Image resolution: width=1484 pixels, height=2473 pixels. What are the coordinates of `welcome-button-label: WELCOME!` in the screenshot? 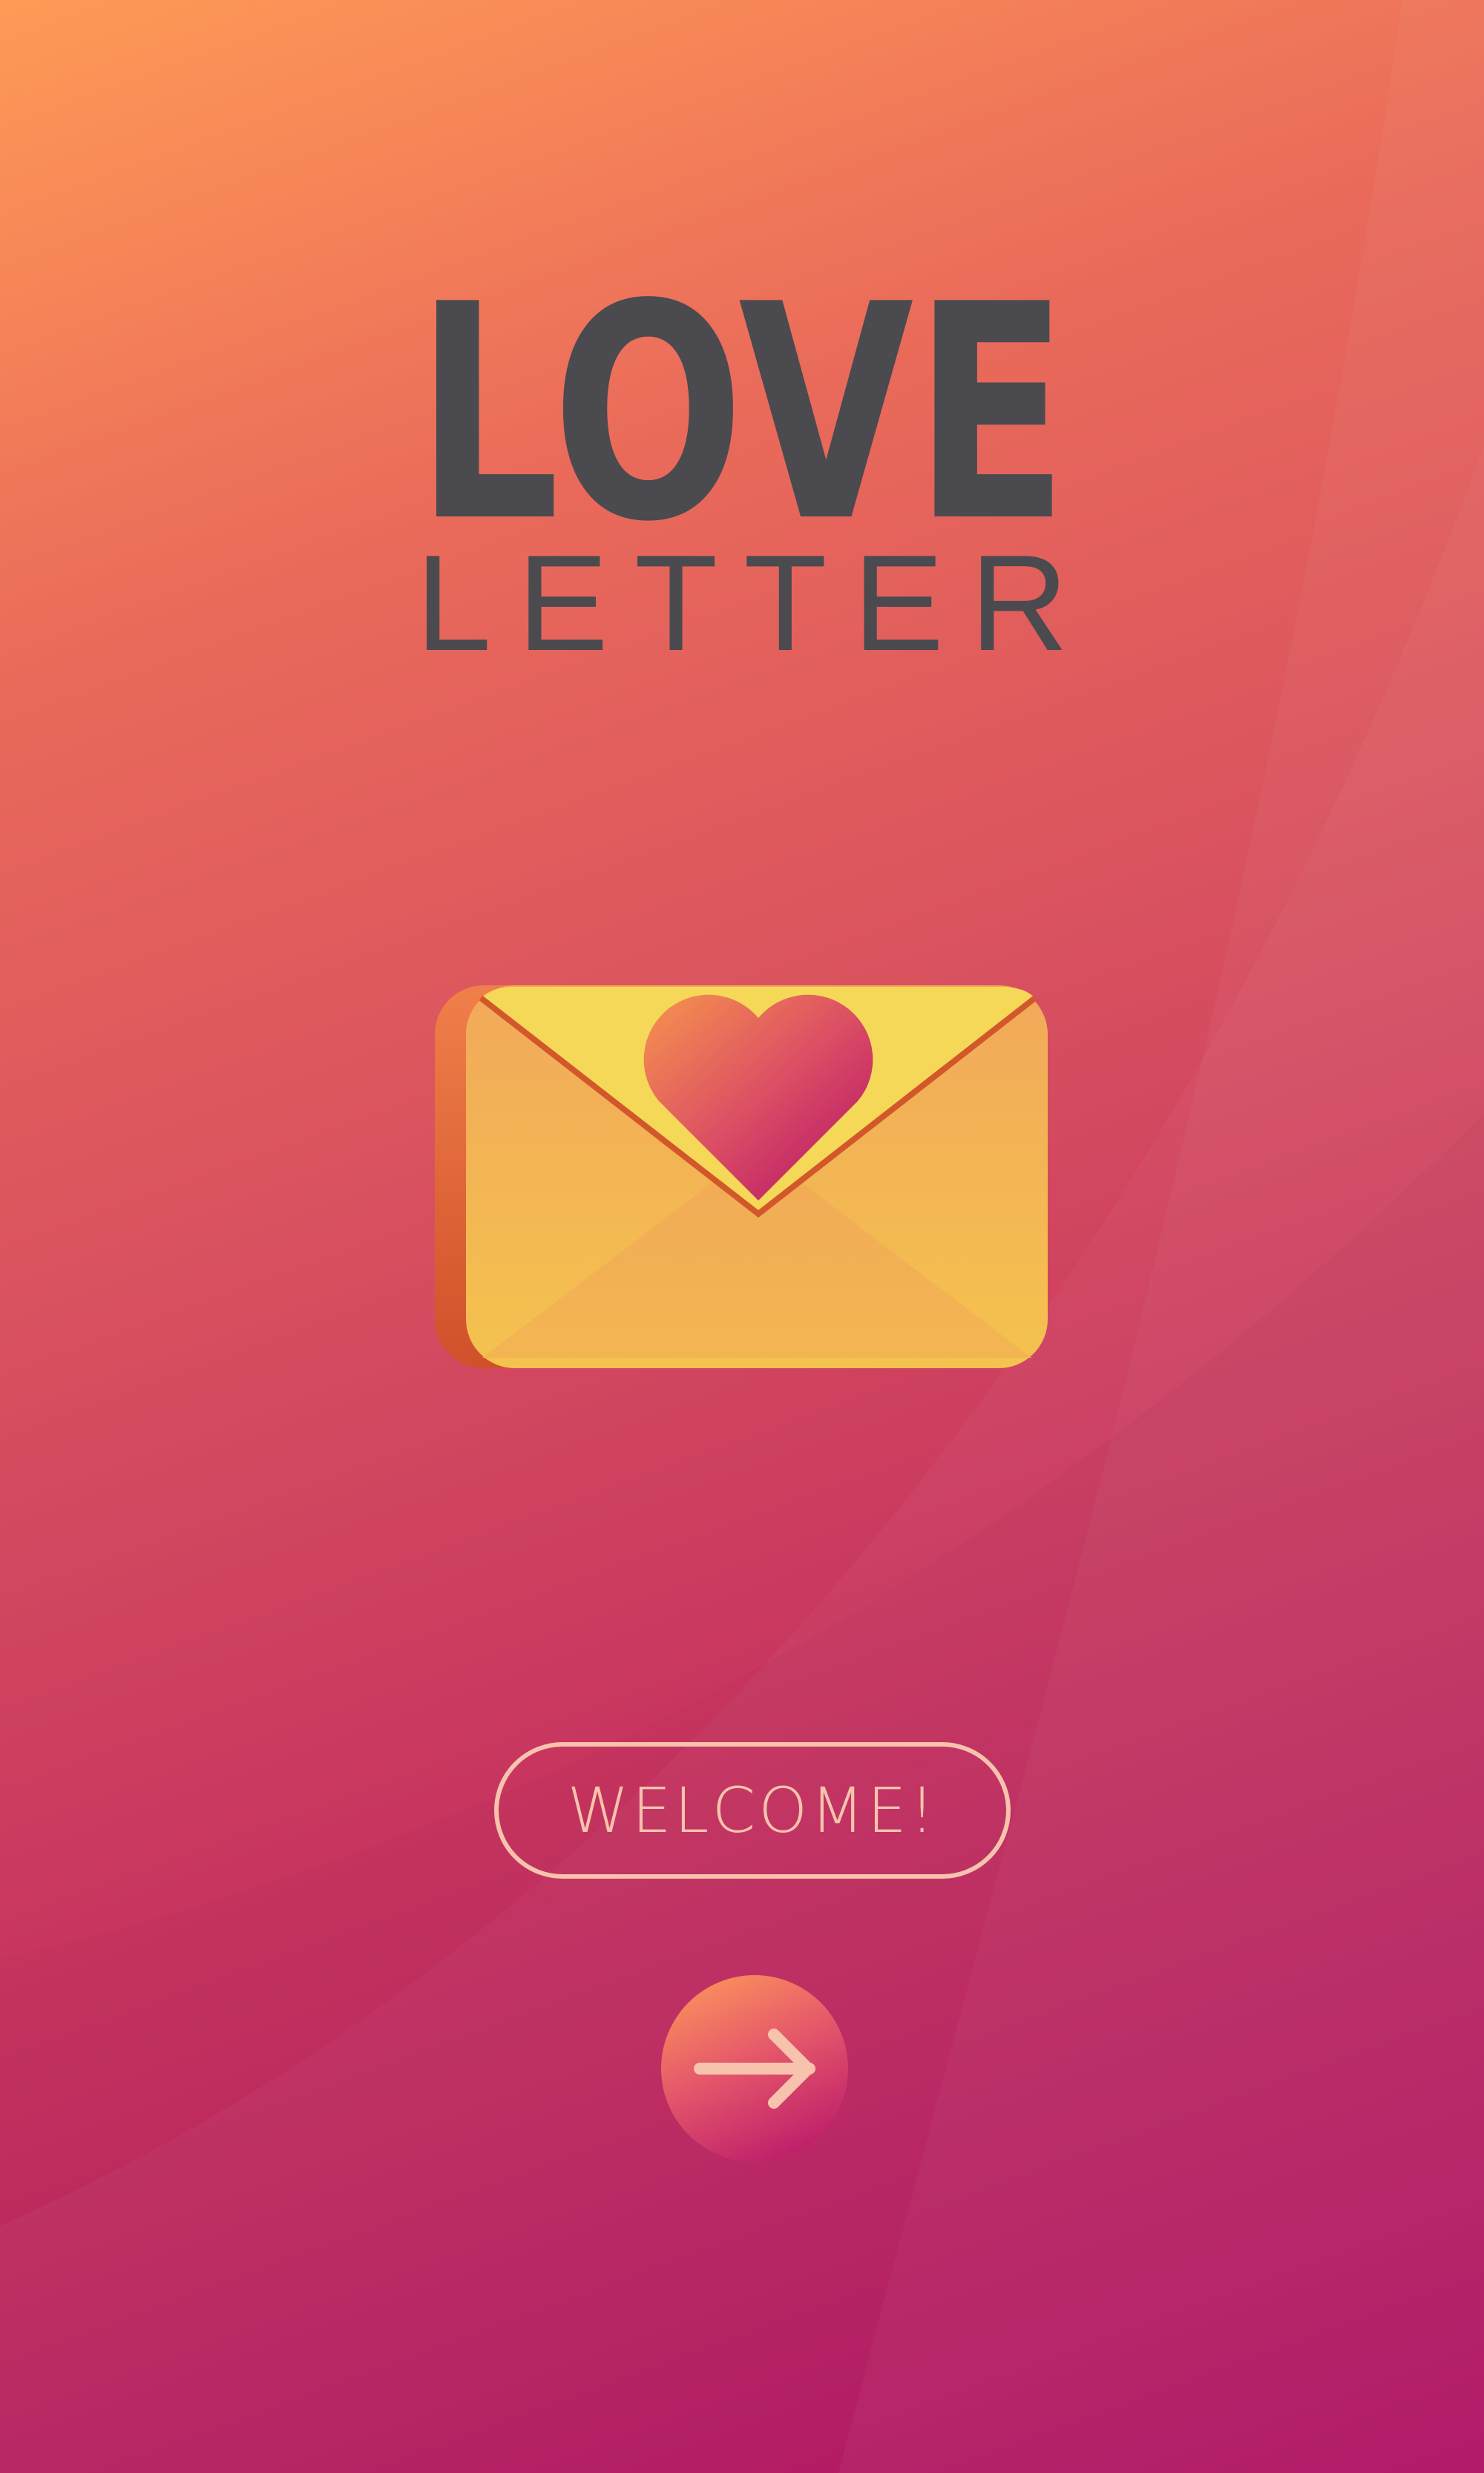 It's located at (752, 1811).